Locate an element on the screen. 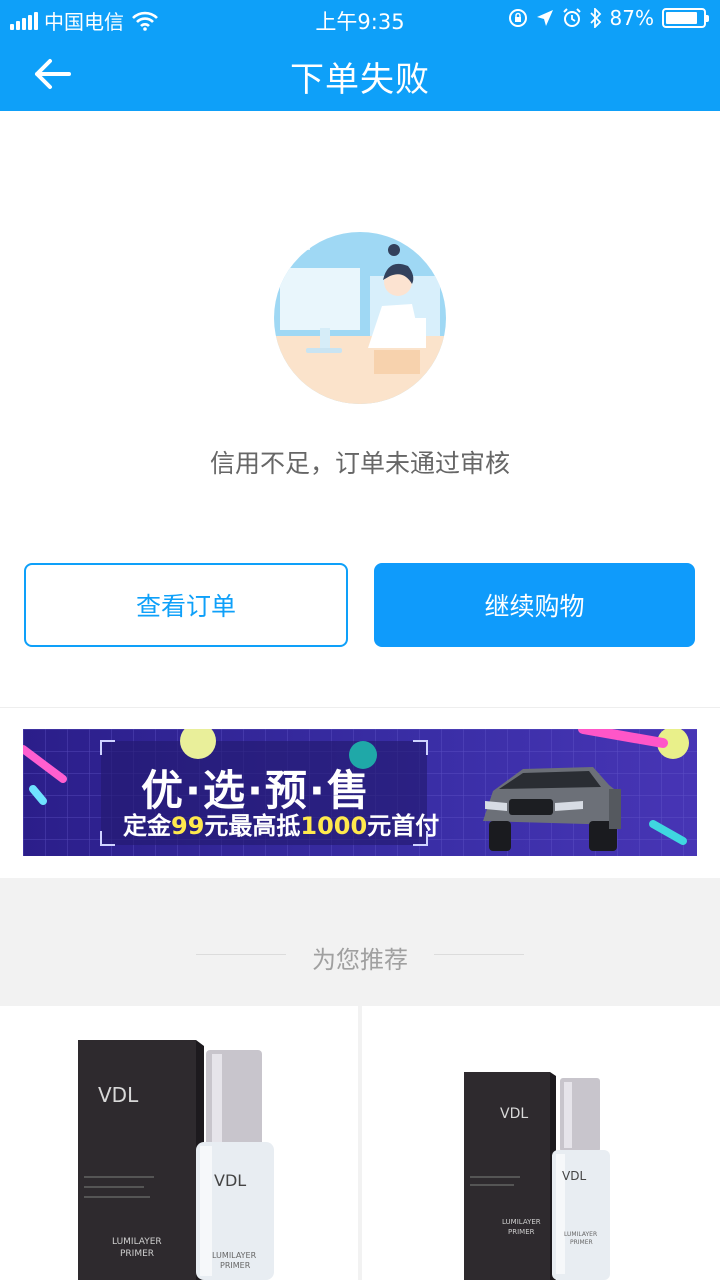 The width and height of the screenshot is (720, 1280). nav-bar: 下单失败 is located at coordinates (360, 74).